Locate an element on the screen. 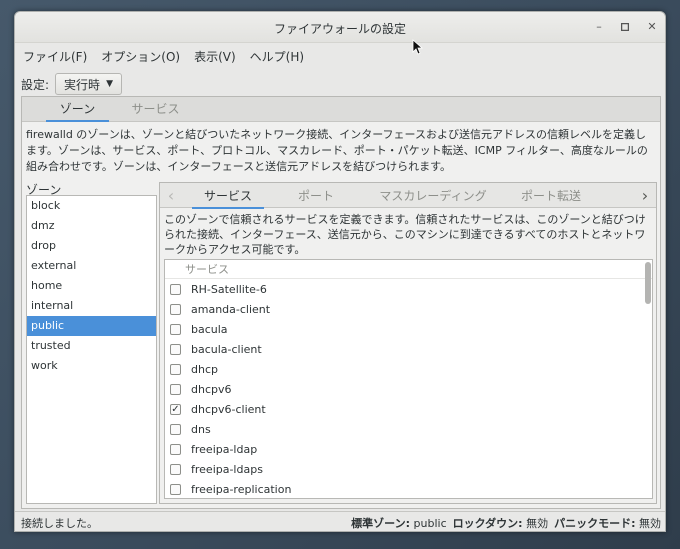 The height and width of the screenshot is (549, 680). service-row: freeipa-ldap is located at coordinates (408, 449).